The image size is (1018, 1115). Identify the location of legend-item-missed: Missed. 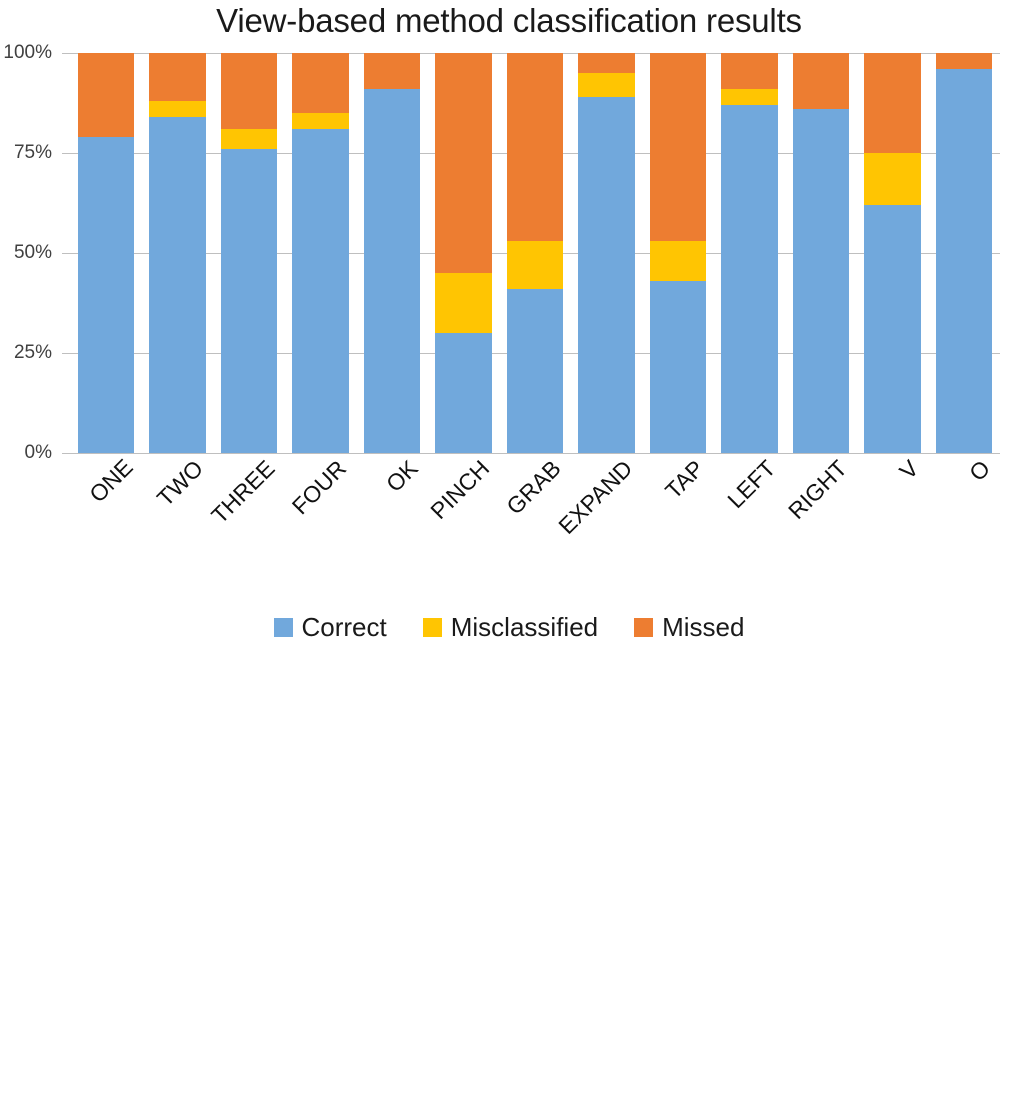
(689, 627).